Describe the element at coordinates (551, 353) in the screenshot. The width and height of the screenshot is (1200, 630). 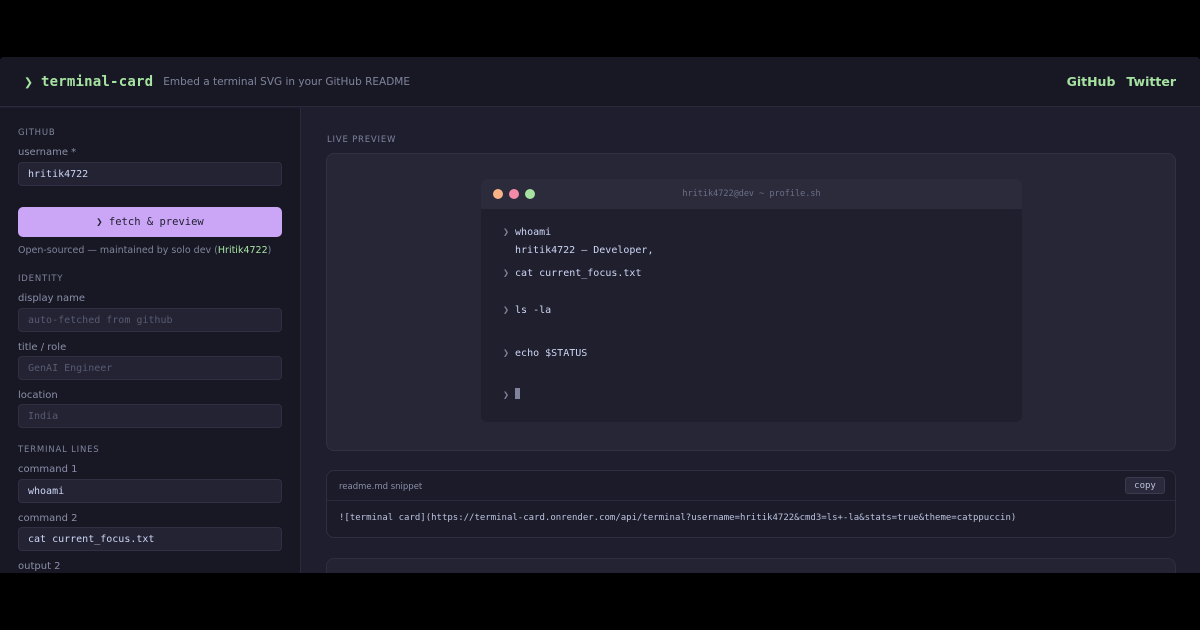
I see `terminal-command: echo $STATUS` at that location.